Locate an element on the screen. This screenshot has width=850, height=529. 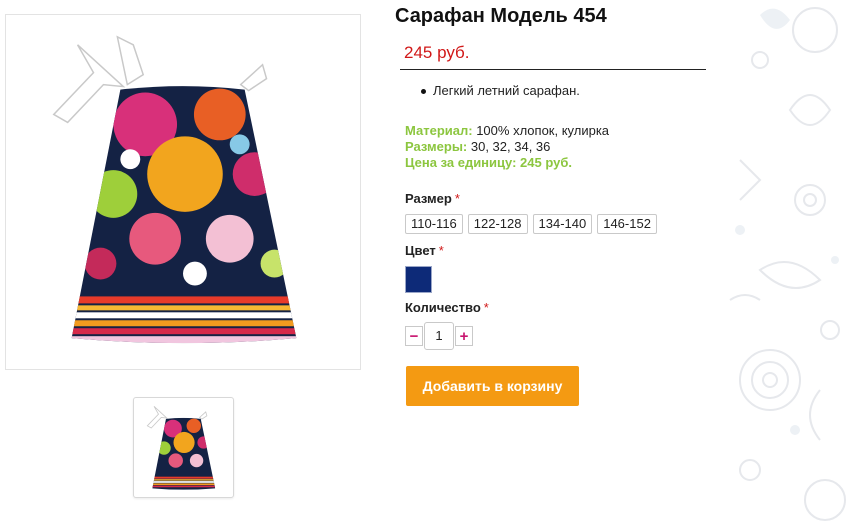
size-option-122-128: 122-128 is located at coordinates (497, 224).